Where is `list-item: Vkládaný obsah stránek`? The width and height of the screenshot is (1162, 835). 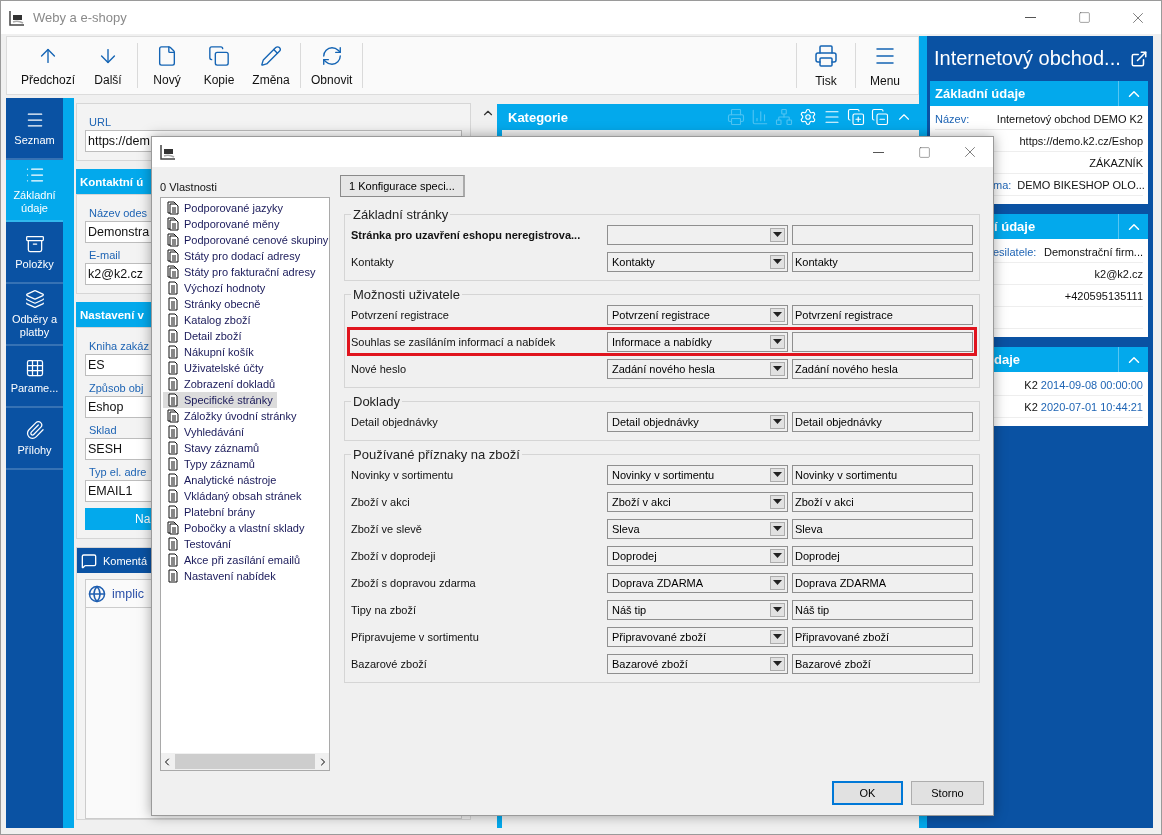
list-item: Vkládaný obsah stránek is located at coordinates (234, 496).